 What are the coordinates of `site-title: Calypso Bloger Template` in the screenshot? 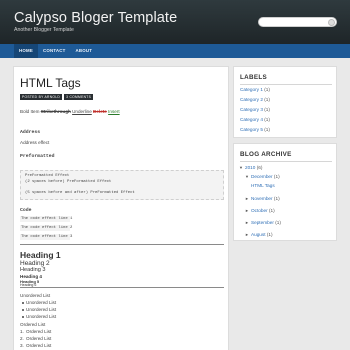 It's located at (95, 18).